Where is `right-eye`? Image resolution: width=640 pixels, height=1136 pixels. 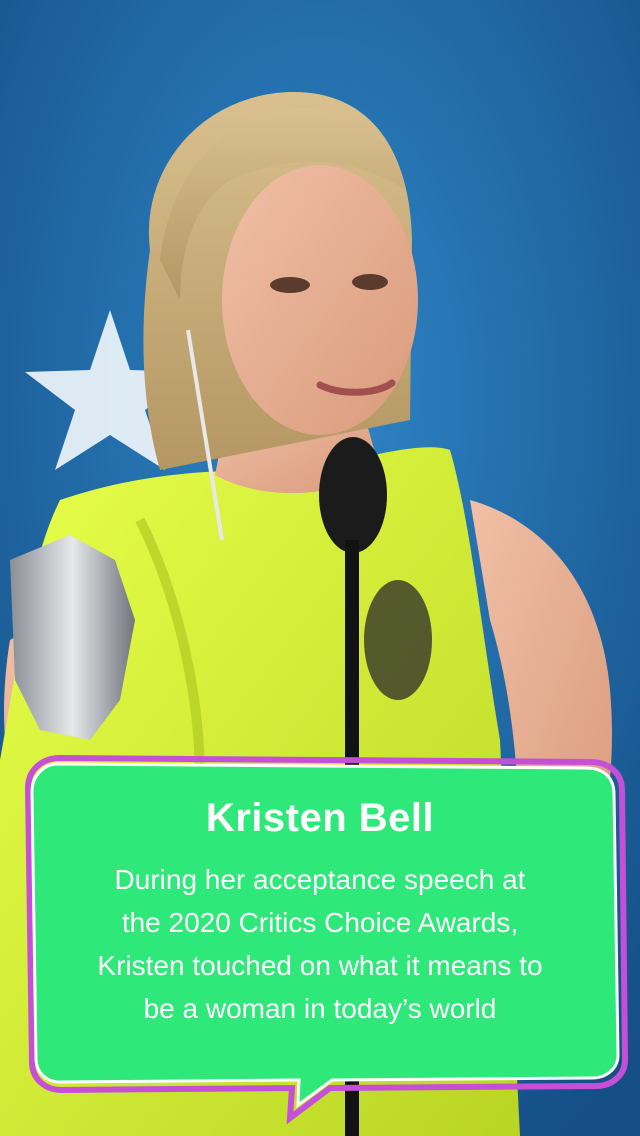 right-eye is located at coordinates (370, 282).